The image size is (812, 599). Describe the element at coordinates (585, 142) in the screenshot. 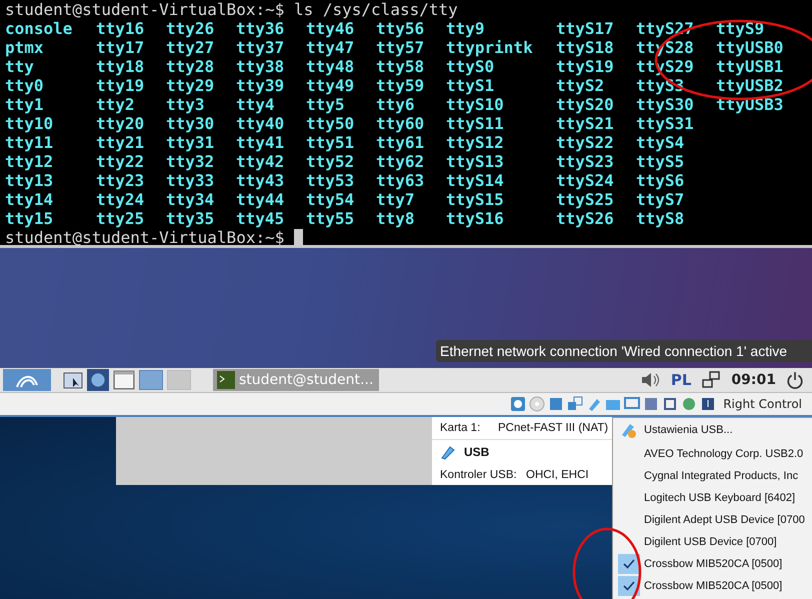

I see `tty-device-name: ttyS22` at that location.